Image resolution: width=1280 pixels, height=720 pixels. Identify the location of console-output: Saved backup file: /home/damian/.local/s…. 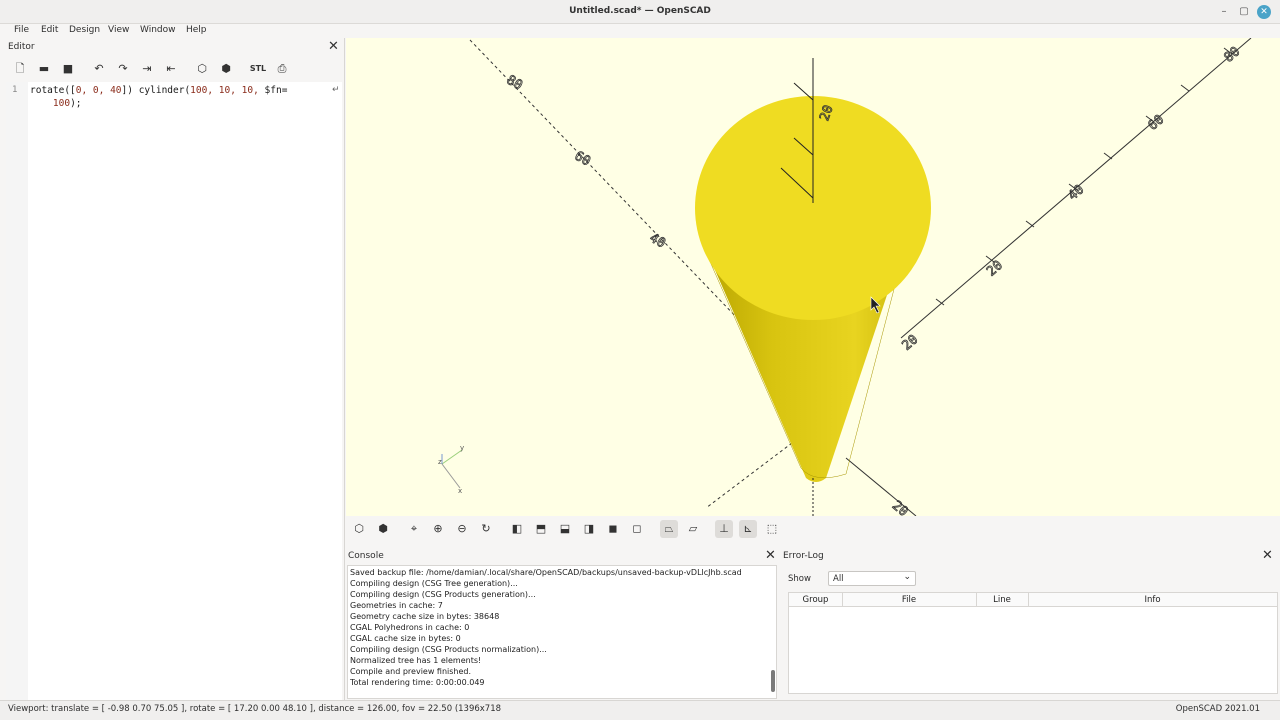
(562, 632).